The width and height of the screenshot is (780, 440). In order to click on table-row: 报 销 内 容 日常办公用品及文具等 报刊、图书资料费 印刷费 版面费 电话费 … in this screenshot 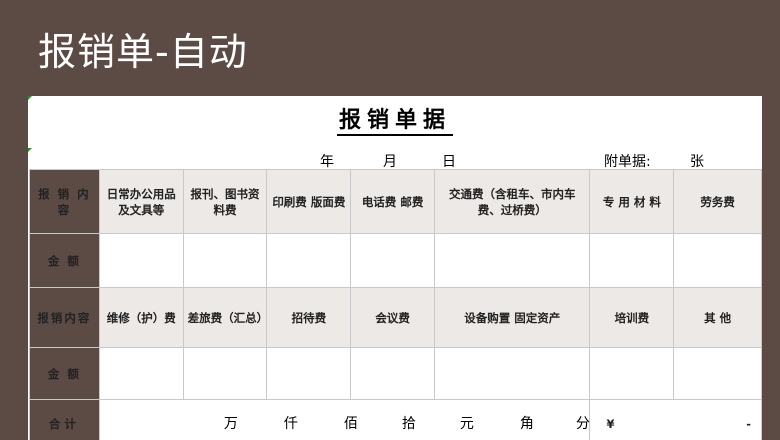, I will do `click(395, 201)`.